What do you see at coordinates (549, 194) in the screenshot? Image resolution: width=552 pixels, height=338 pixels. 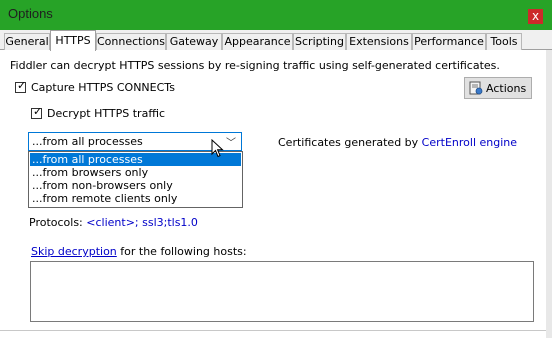 I see `window-edge` at bounding box center [549, 194].